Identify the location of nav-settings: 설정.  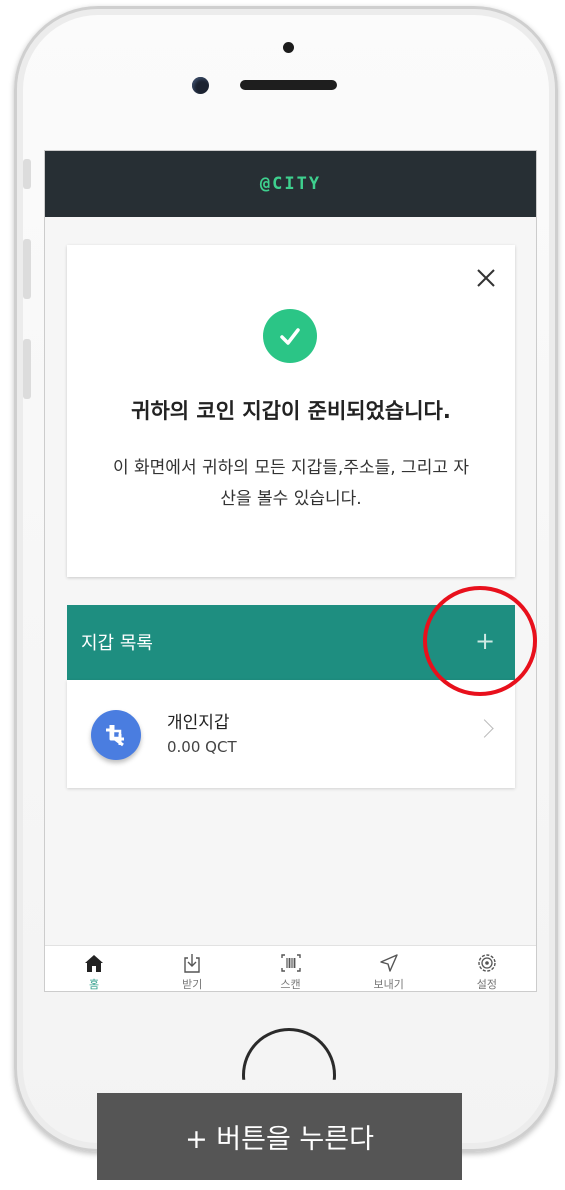
(487, 968).